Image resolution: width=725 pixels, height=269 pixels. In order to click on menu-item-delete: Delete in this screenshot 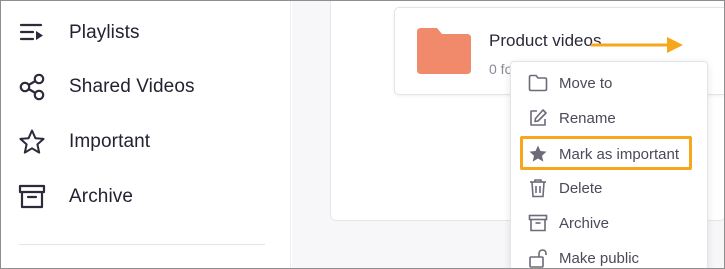, I will do `click(610, 188)`.